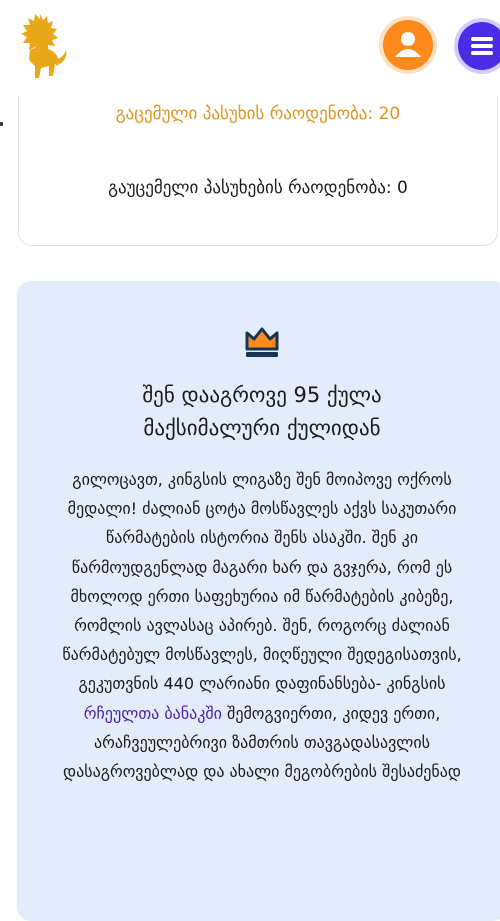  I want to click on user-icon, so click(408, 44).